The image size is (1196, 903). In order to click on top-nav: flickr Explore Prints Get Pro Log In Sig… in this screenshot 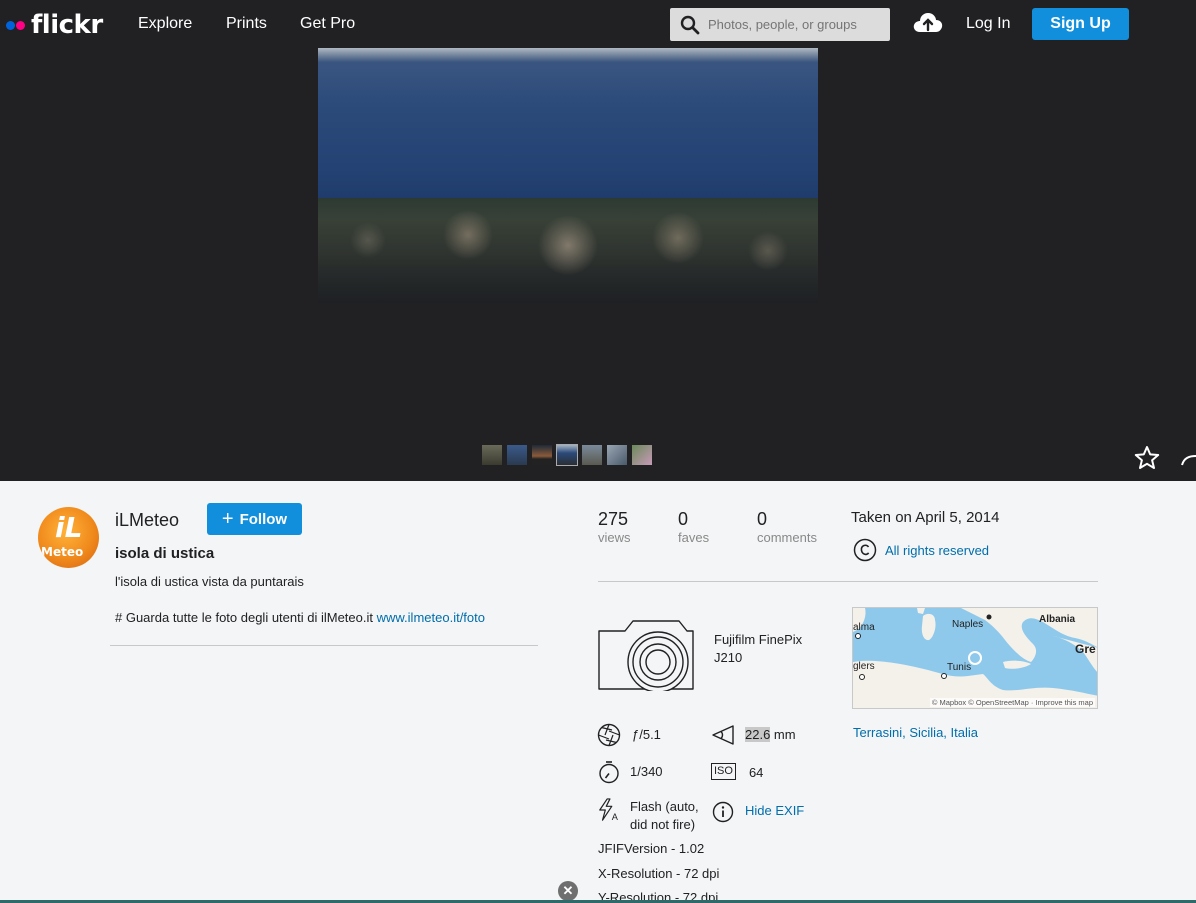, I will do `click(598, 24)`.